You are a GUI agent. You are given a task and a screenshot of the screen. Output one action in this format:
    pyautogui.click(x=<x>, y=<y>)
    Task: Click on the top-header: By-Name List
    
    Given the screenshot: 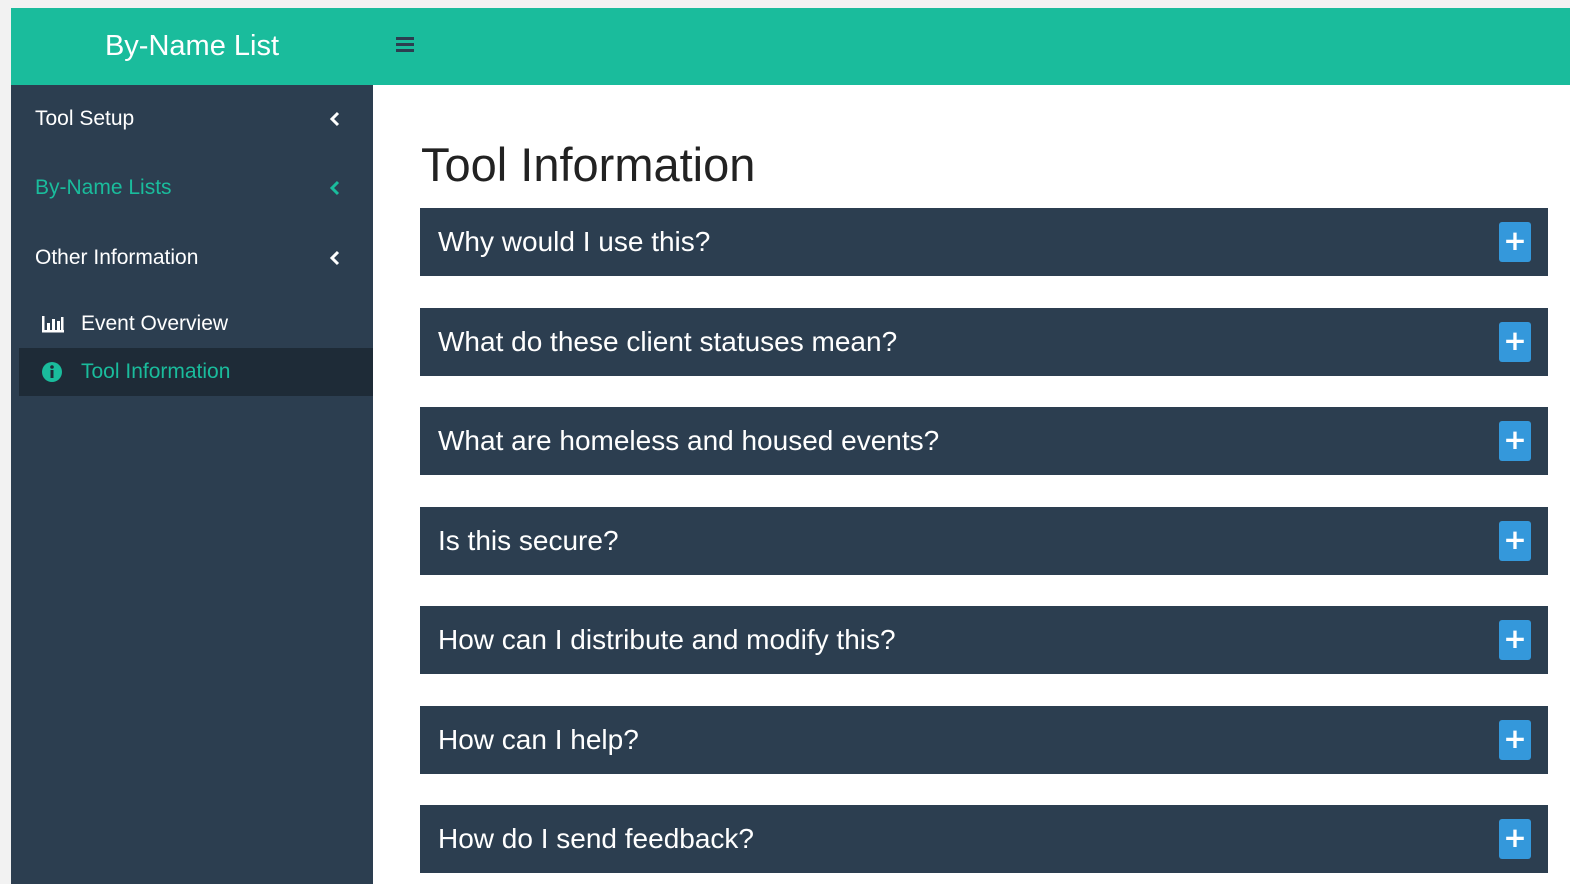 What is the action you would take?
    pyautogui.click(x=790, y=46)
    